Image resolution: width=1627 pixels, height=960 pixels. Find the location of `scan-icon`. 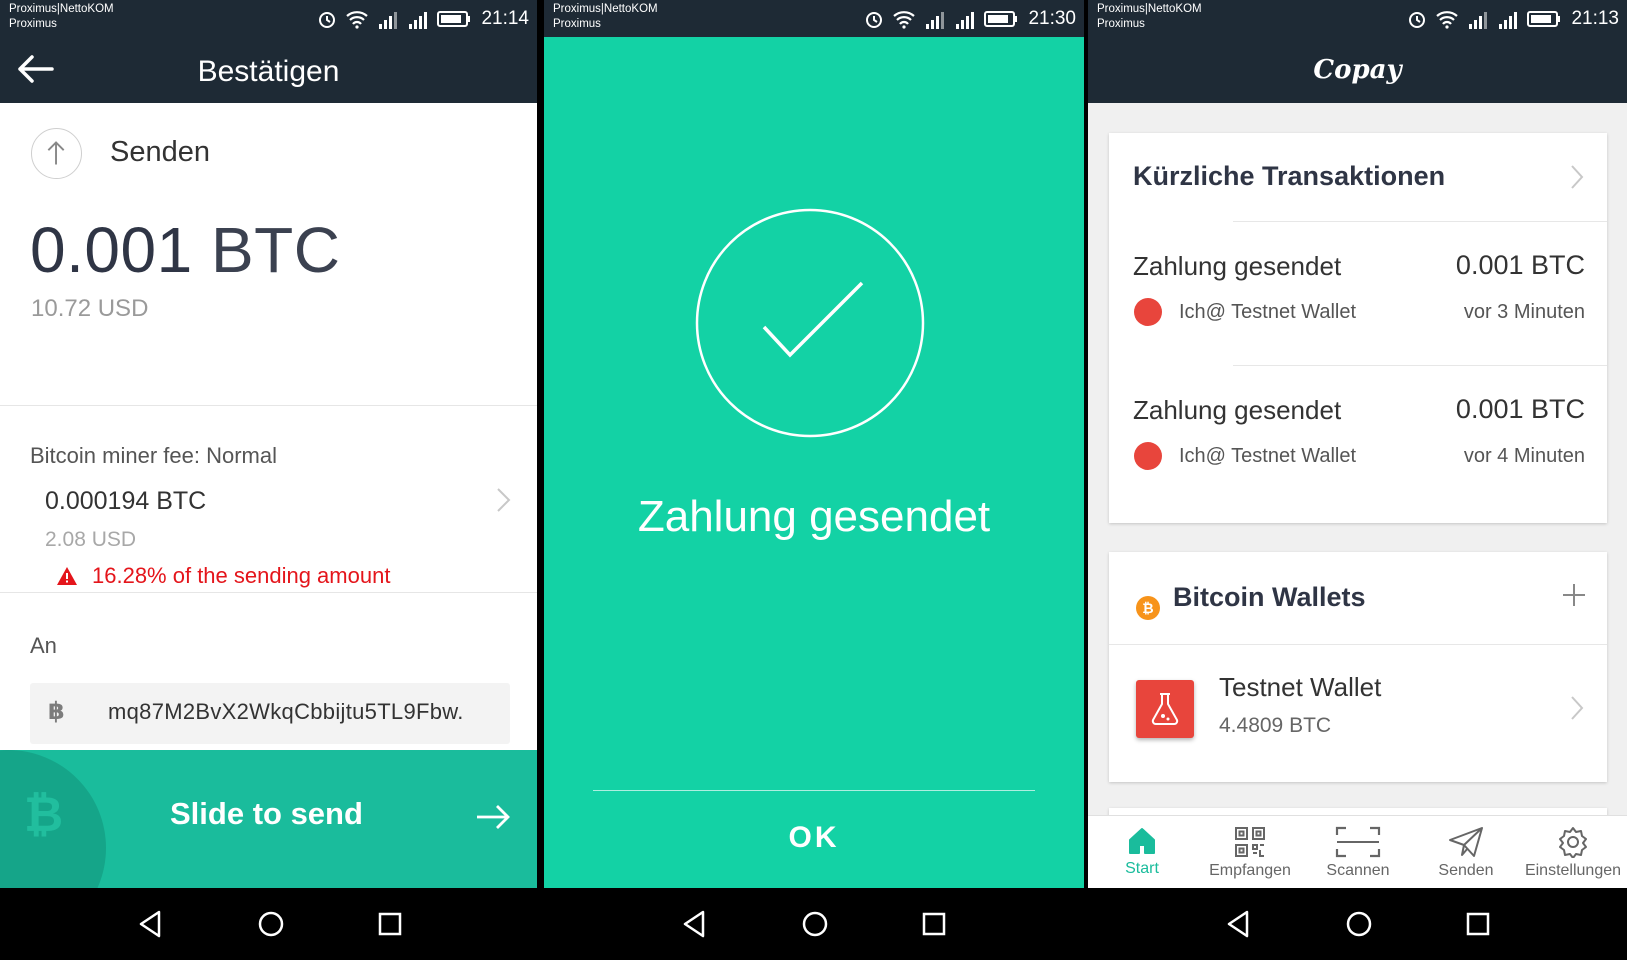

scan-icon is located at coordinates (1358, 842).